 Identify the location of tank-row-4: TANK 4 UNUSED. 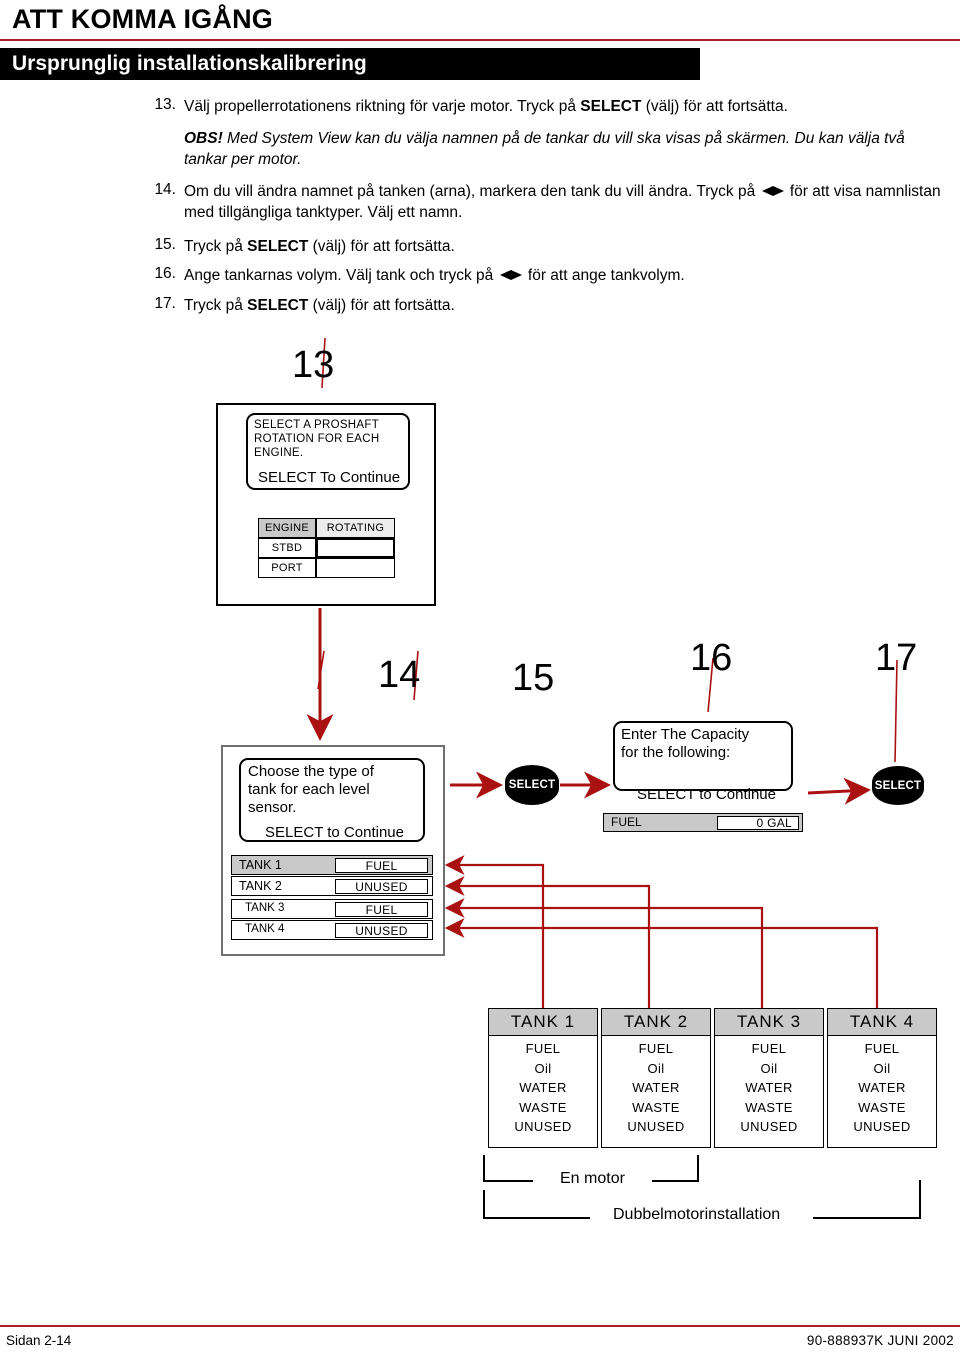
(332, 930).